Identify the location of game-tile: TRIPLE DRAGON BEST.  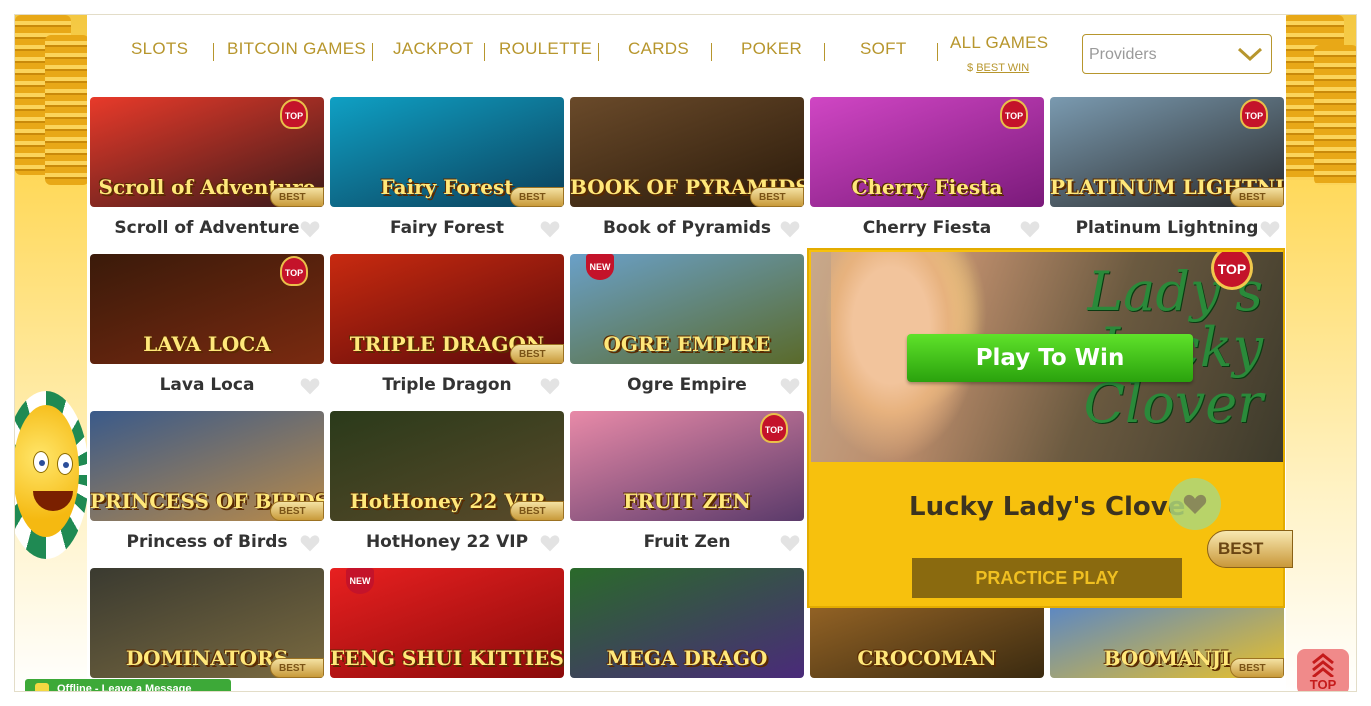
(447, 309).